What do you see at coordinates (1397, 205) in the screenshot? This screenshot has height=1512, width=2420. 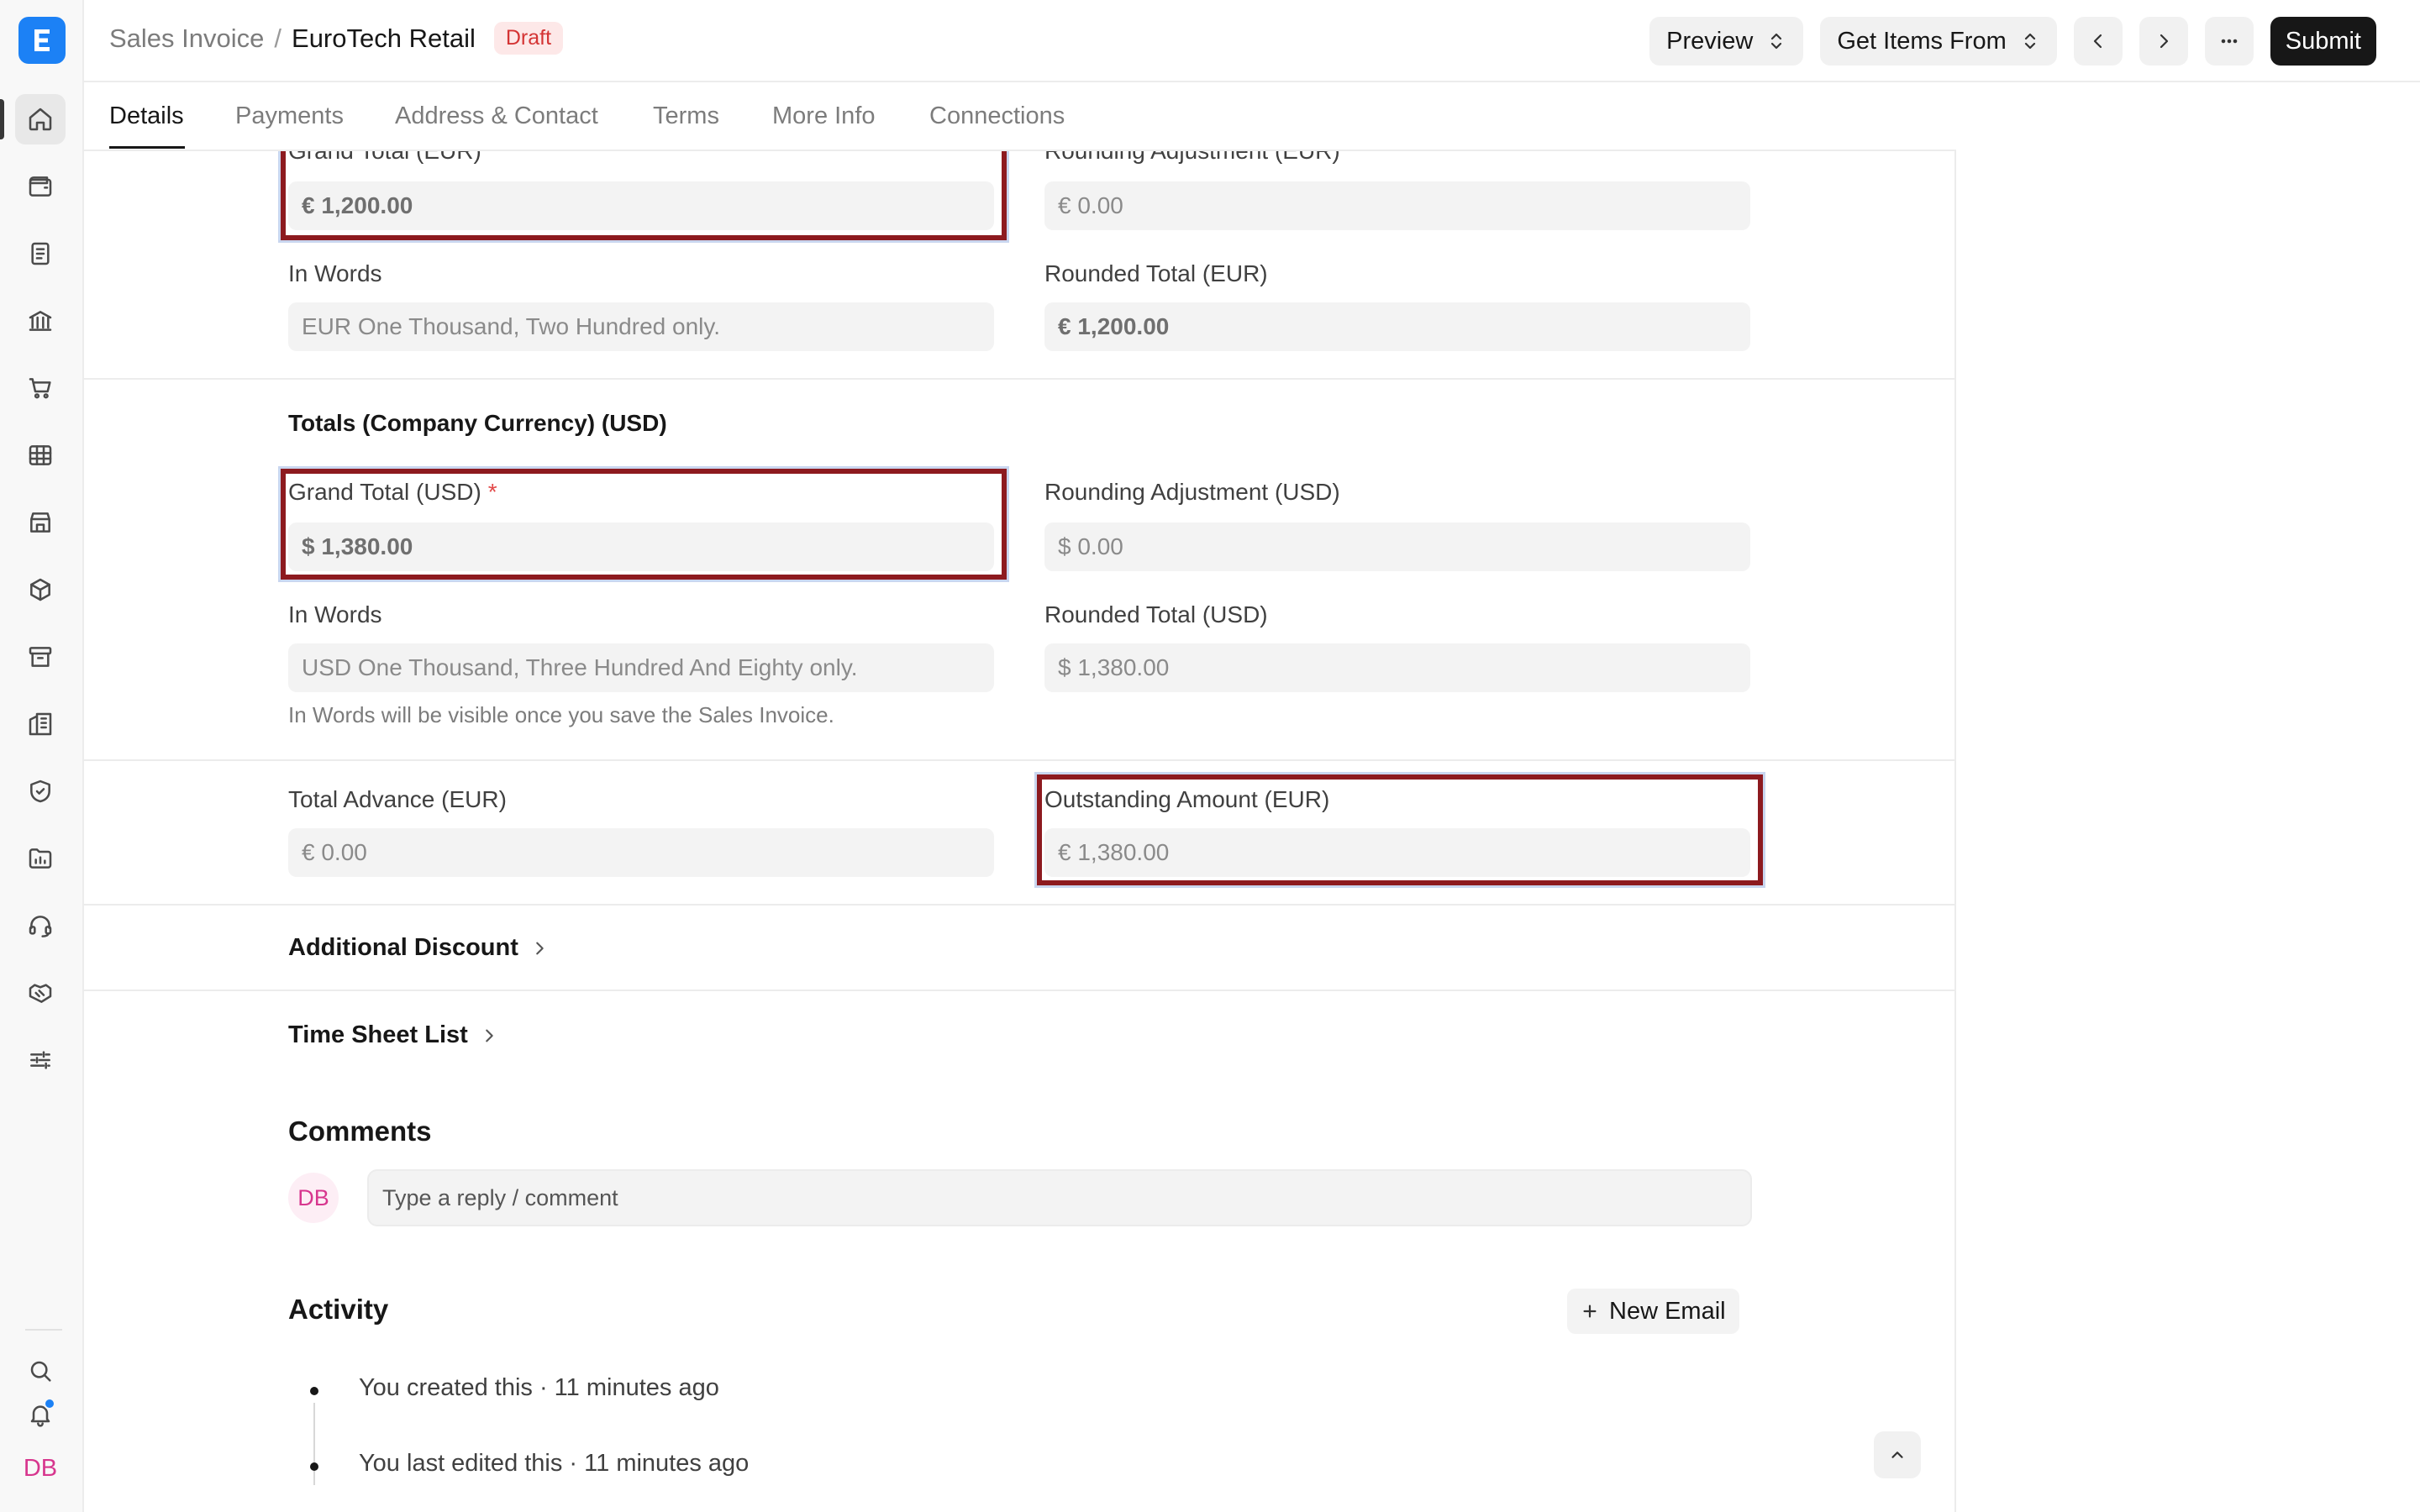 I see `rounding-adjustment-eur-field: € 0.00` at bounding box center [1397, 205].